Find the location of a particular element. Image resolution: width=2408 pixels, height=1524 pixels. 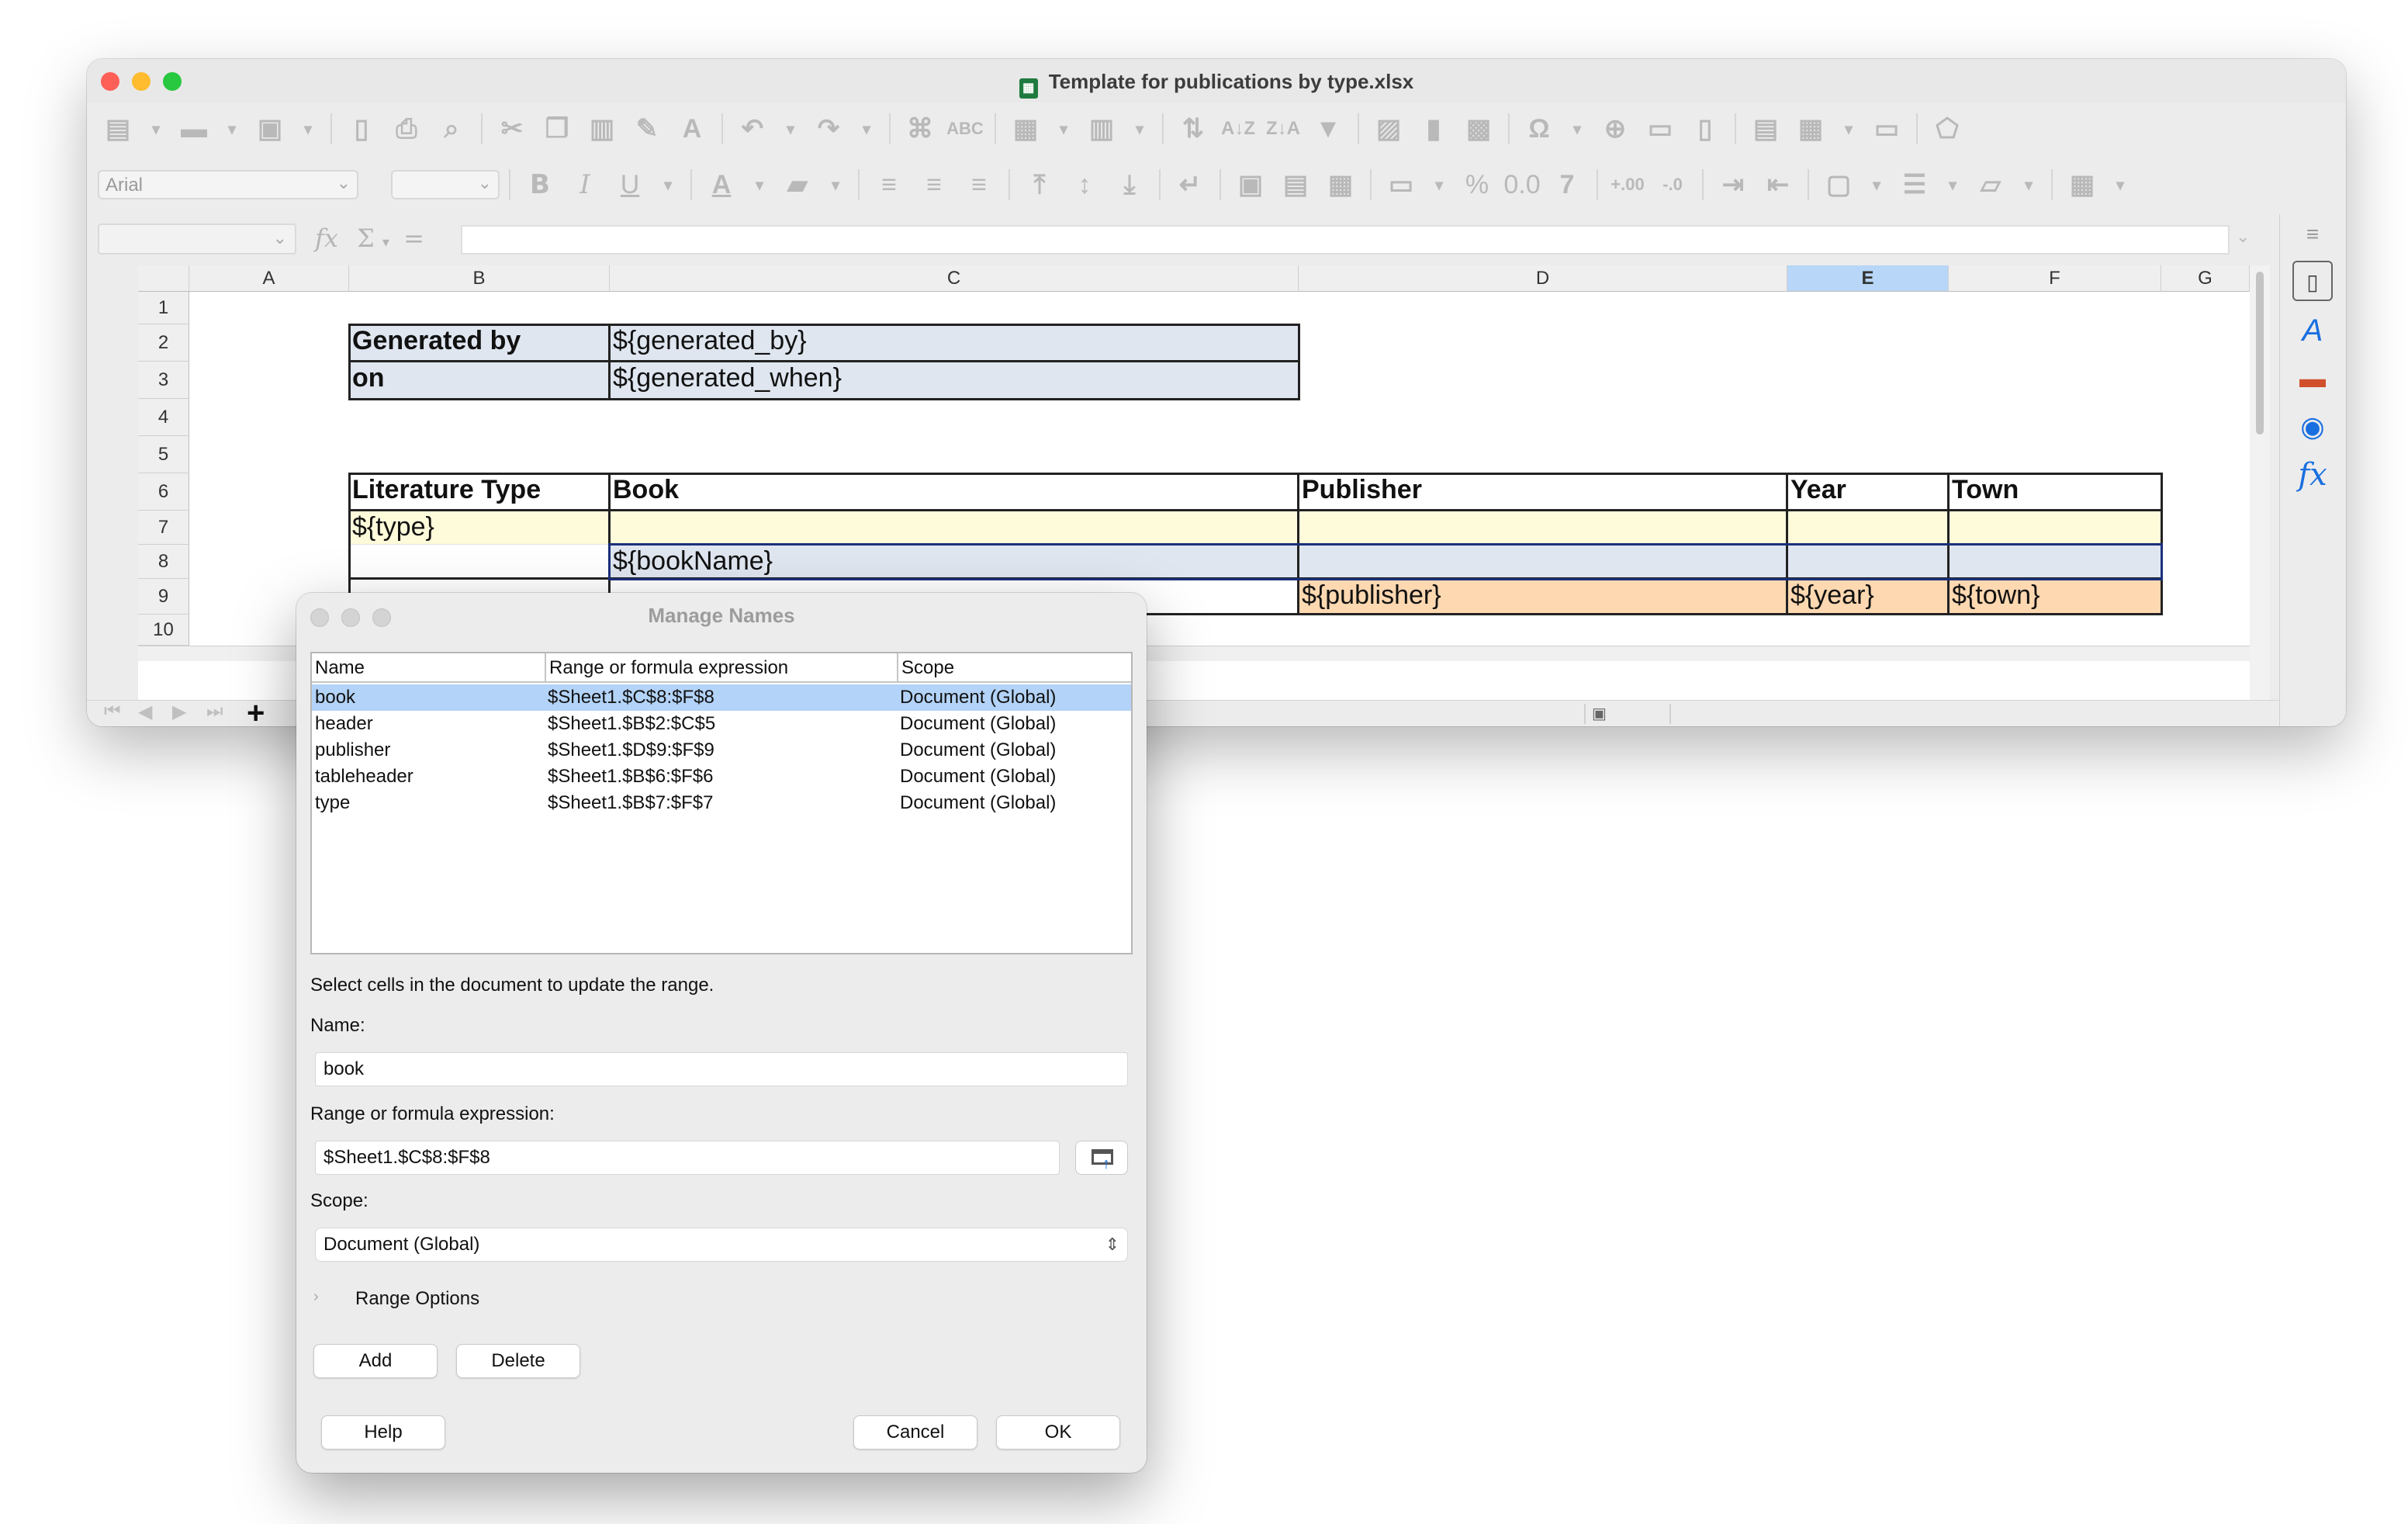

cell-d7 is located at coordinates (1543, 528).